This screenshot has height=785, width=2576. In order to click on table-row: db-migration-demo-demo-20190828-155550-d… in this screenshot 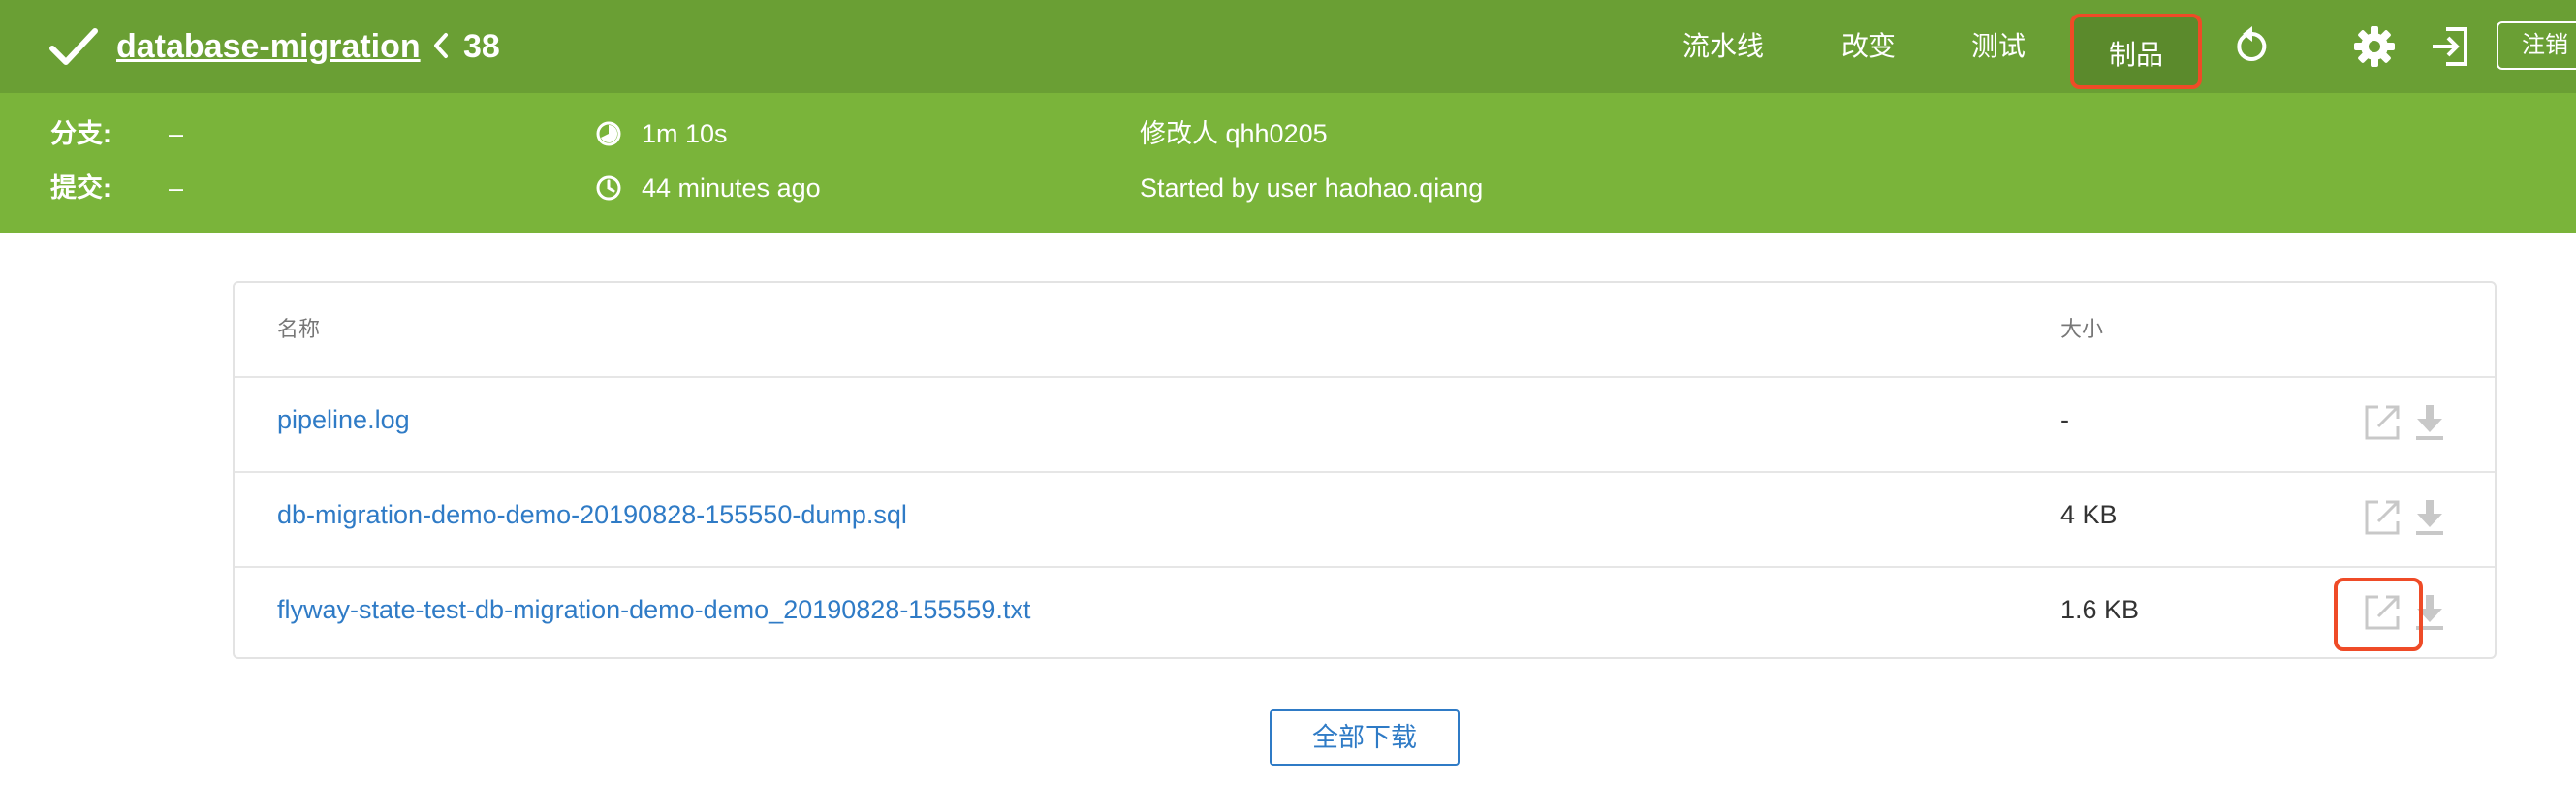, I will do `click(1365, 519)`.